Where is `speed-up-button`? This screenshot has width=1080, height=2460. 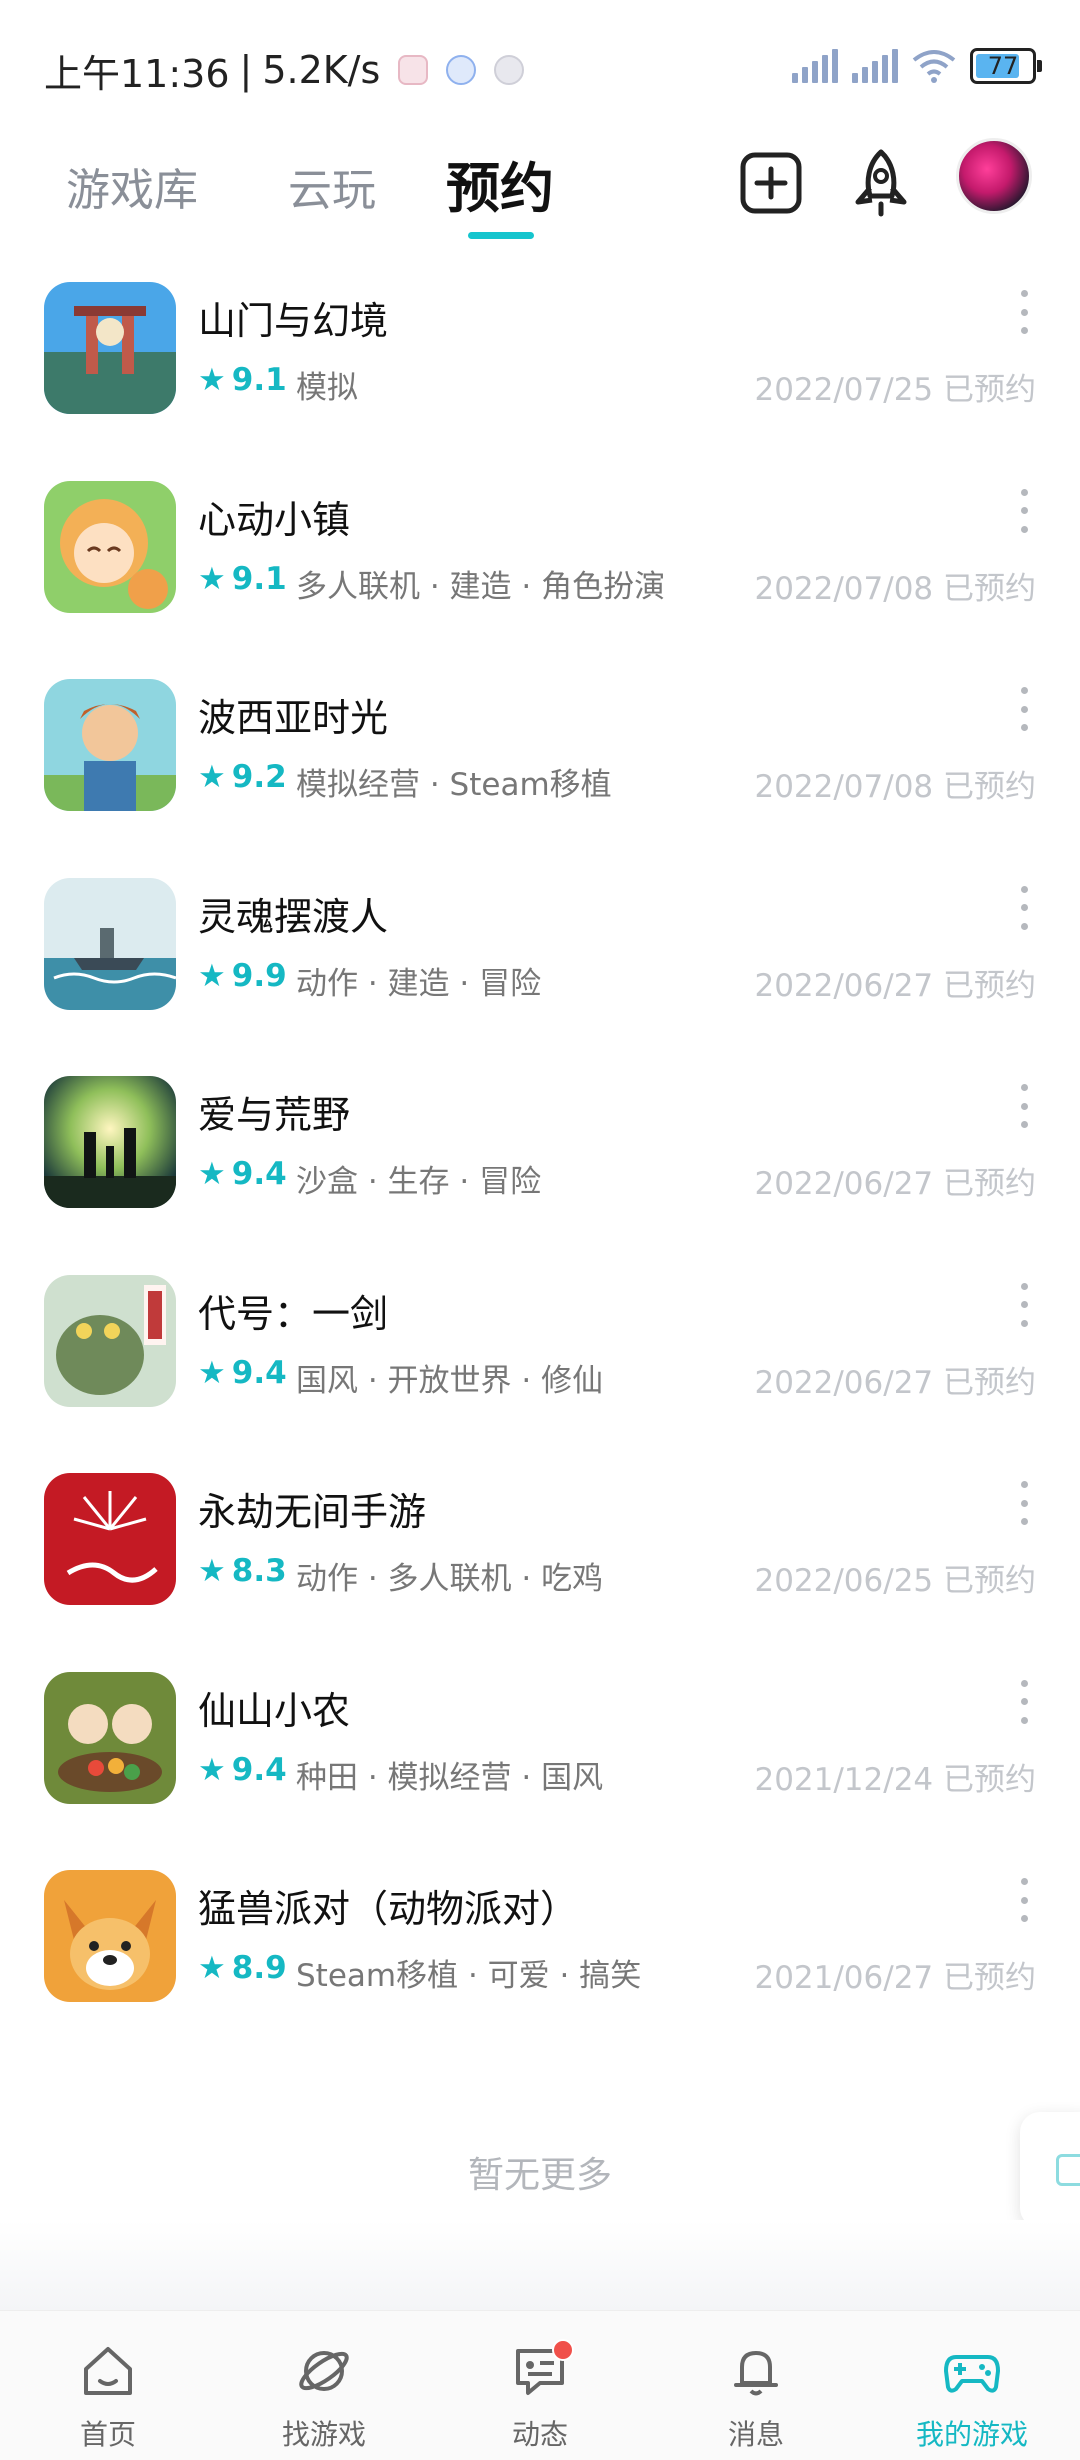 speed-up-button is located at coordinates (881, 183).